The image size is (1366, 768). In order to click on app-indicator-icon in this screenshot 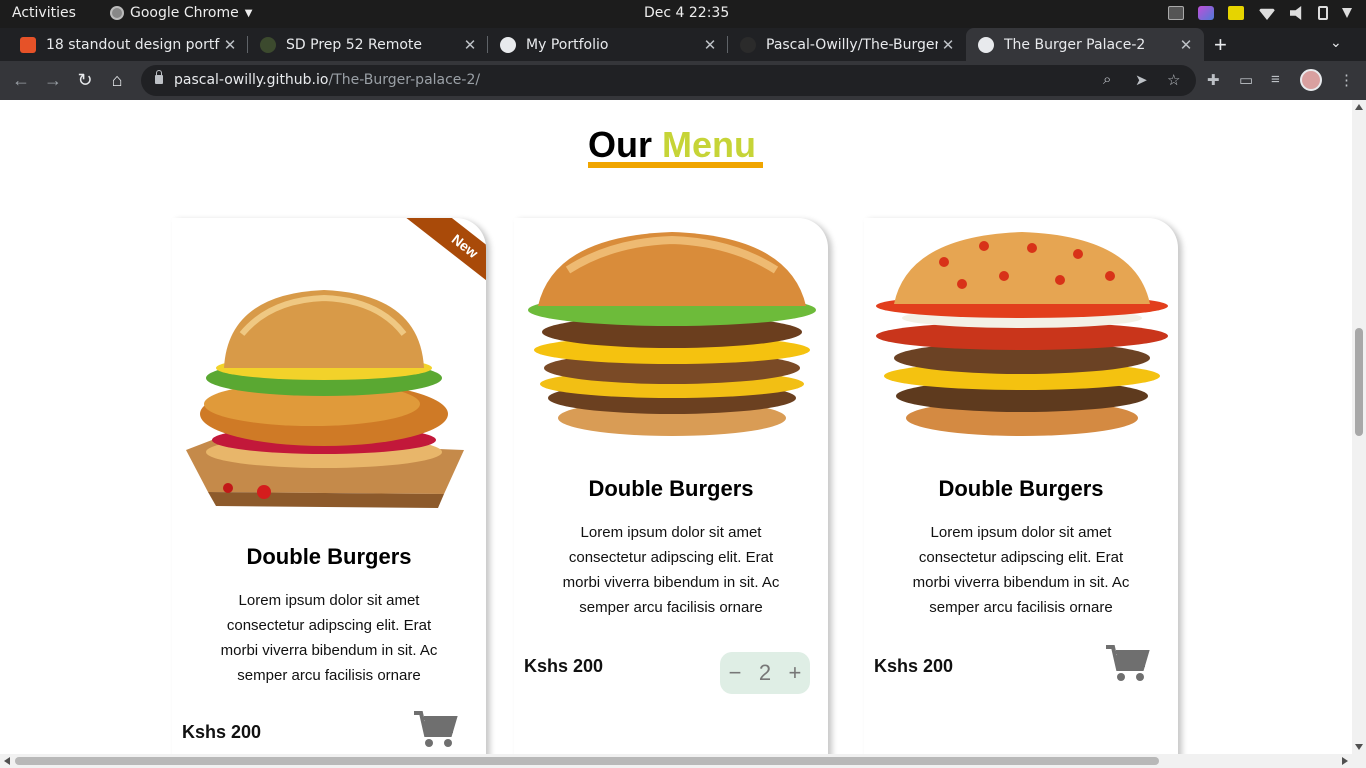, I will do `click(1206, 13)`.